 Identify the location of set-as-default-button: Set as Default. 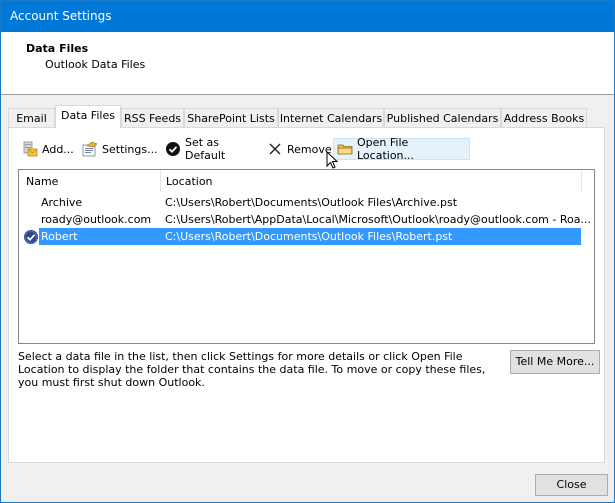
(195, 149).